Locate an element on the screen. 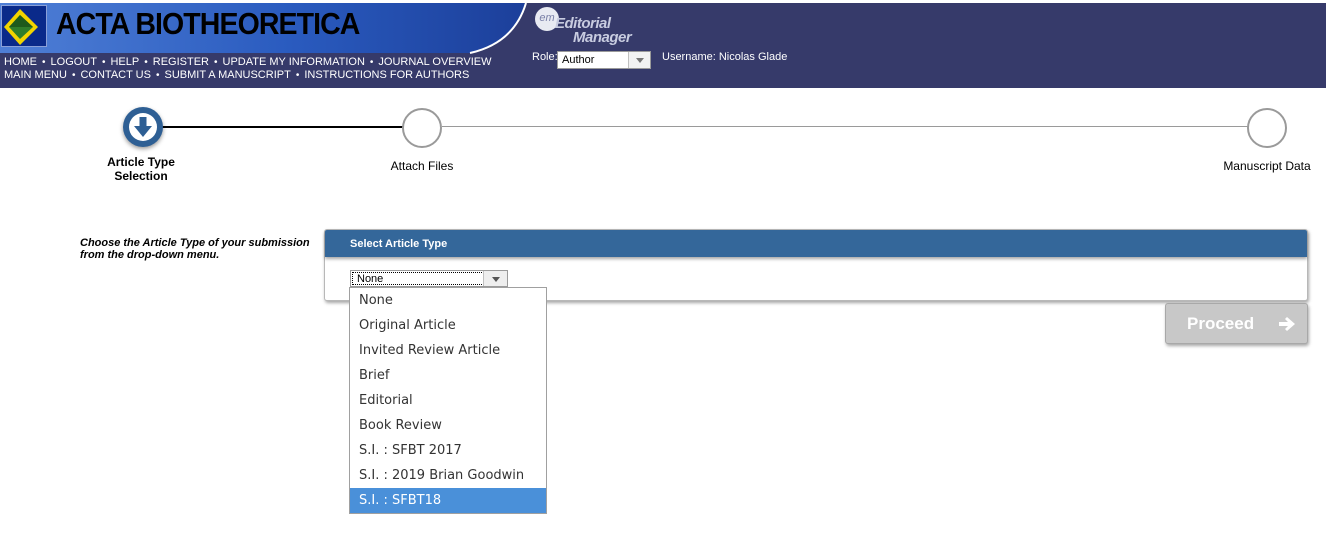 The width and height of the screenshot is (1326, 533). nav-update-info-link: UPDATE MY INFORMATION is located at coordinates (294, 62).